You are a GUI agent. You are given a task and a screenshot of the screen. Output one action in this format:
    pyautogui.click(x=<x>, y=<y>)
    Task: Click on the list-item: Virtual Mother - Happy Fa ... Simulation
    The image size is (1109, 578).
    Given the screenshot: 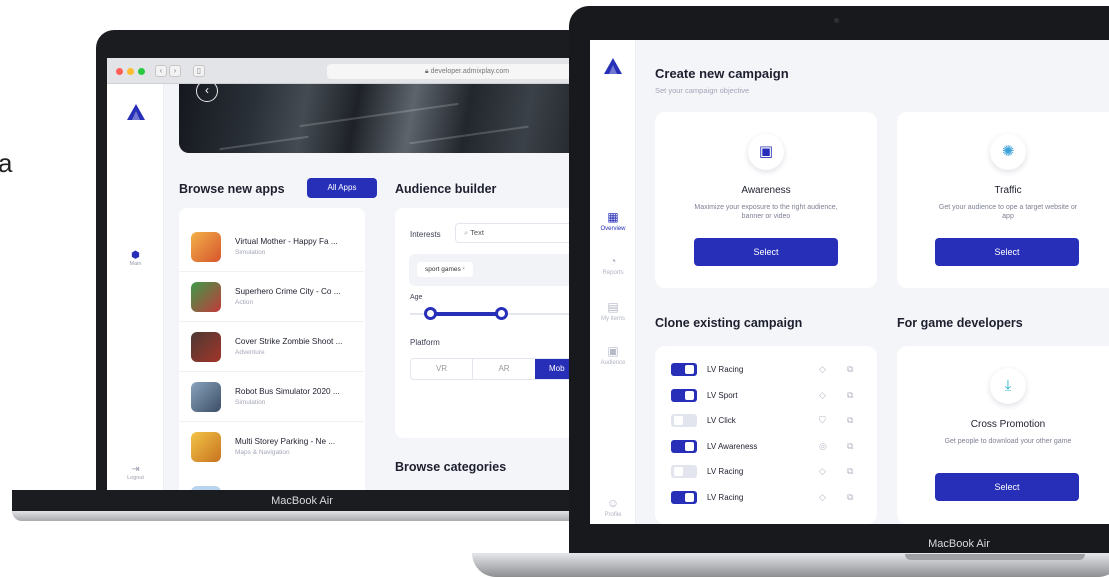 What is the action you would take?
    pyautogui.click(x=271, y=247)
    